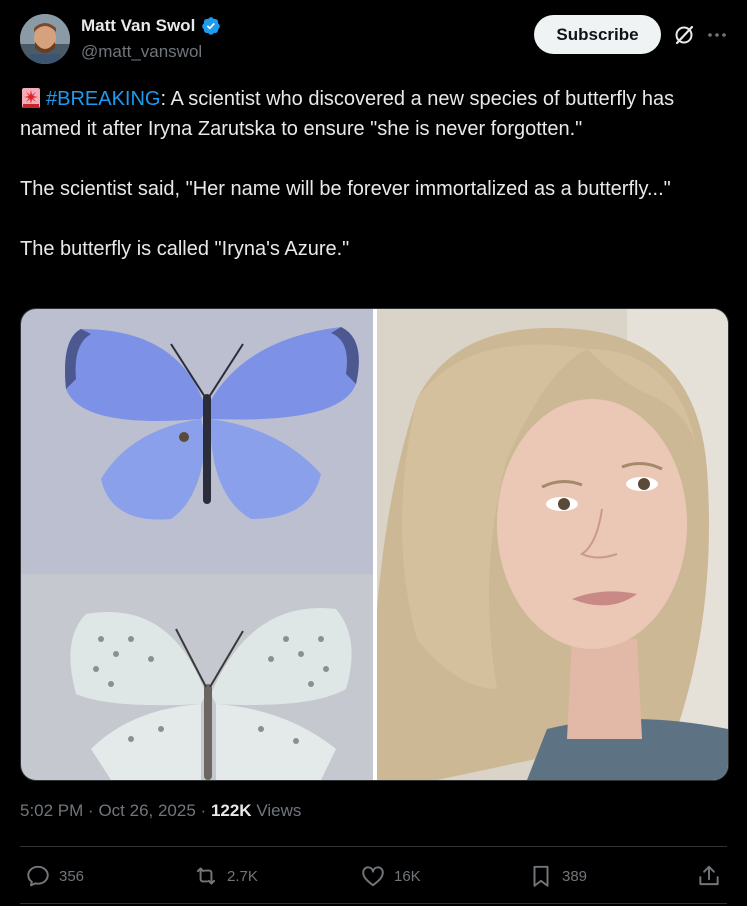 The height and width of the screenshot is (906, 747). I want to click on subscribe-button: Subscribe, so click(597, 34).